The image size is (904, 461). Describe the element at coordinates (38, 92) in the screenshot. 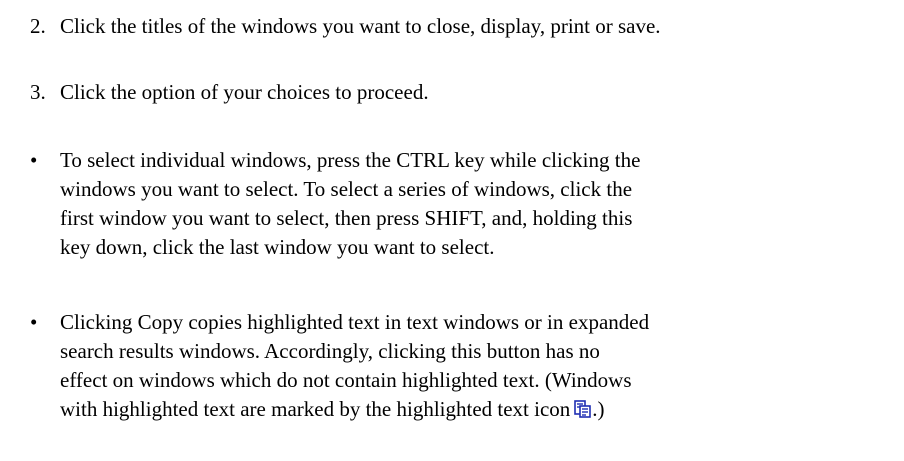

I see `step-3-number: 3.` at that location.